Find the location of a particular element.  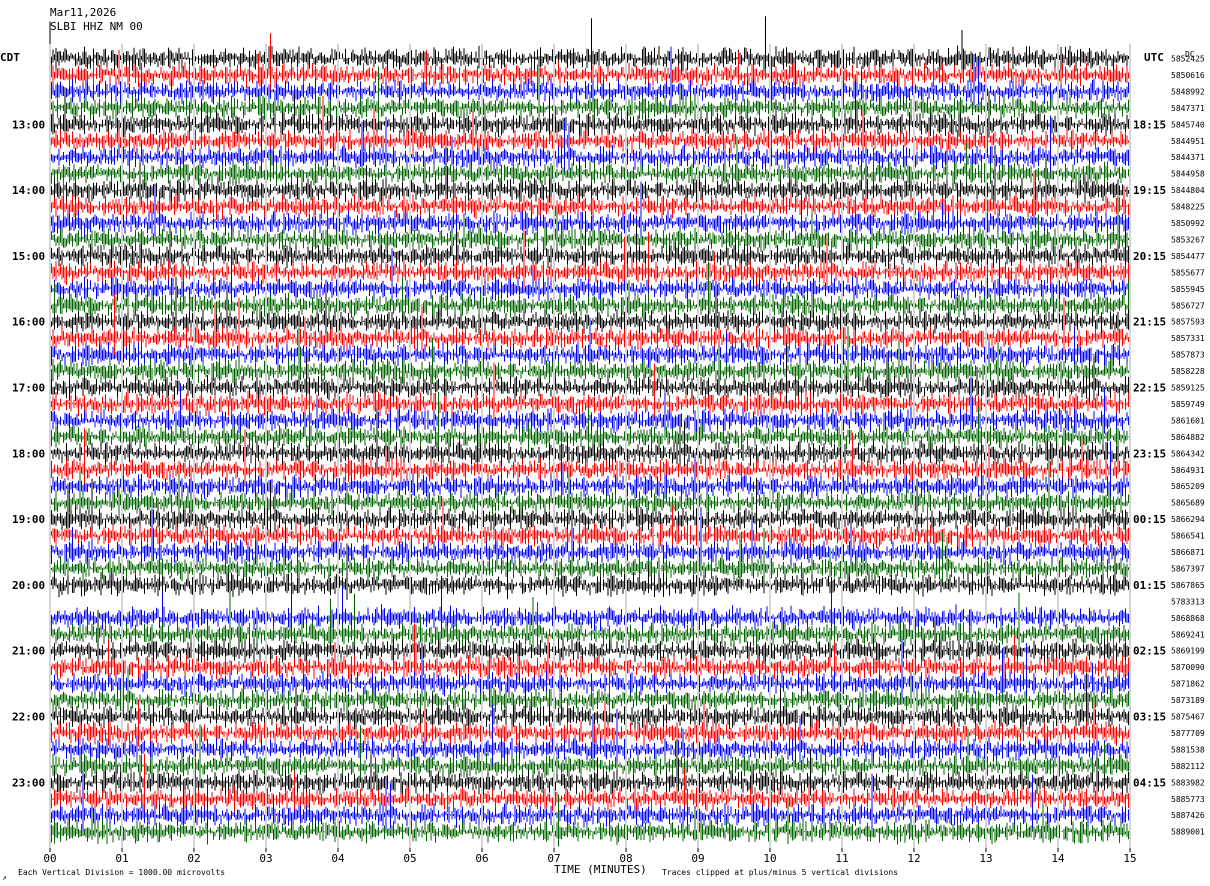

local-hour-label: 17:00 is located at coordinates (28, 388).